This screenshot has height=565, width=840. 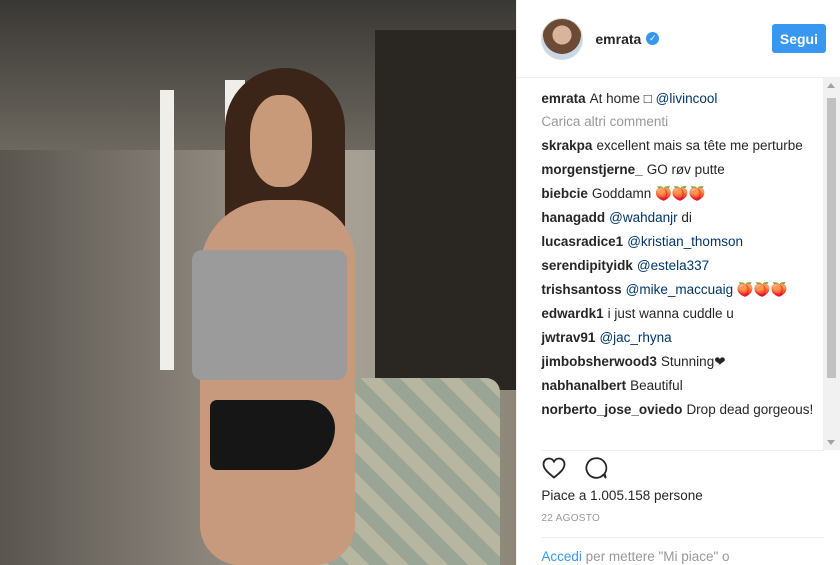 I want to click on comment-text: di, so click(x=684, y=217).